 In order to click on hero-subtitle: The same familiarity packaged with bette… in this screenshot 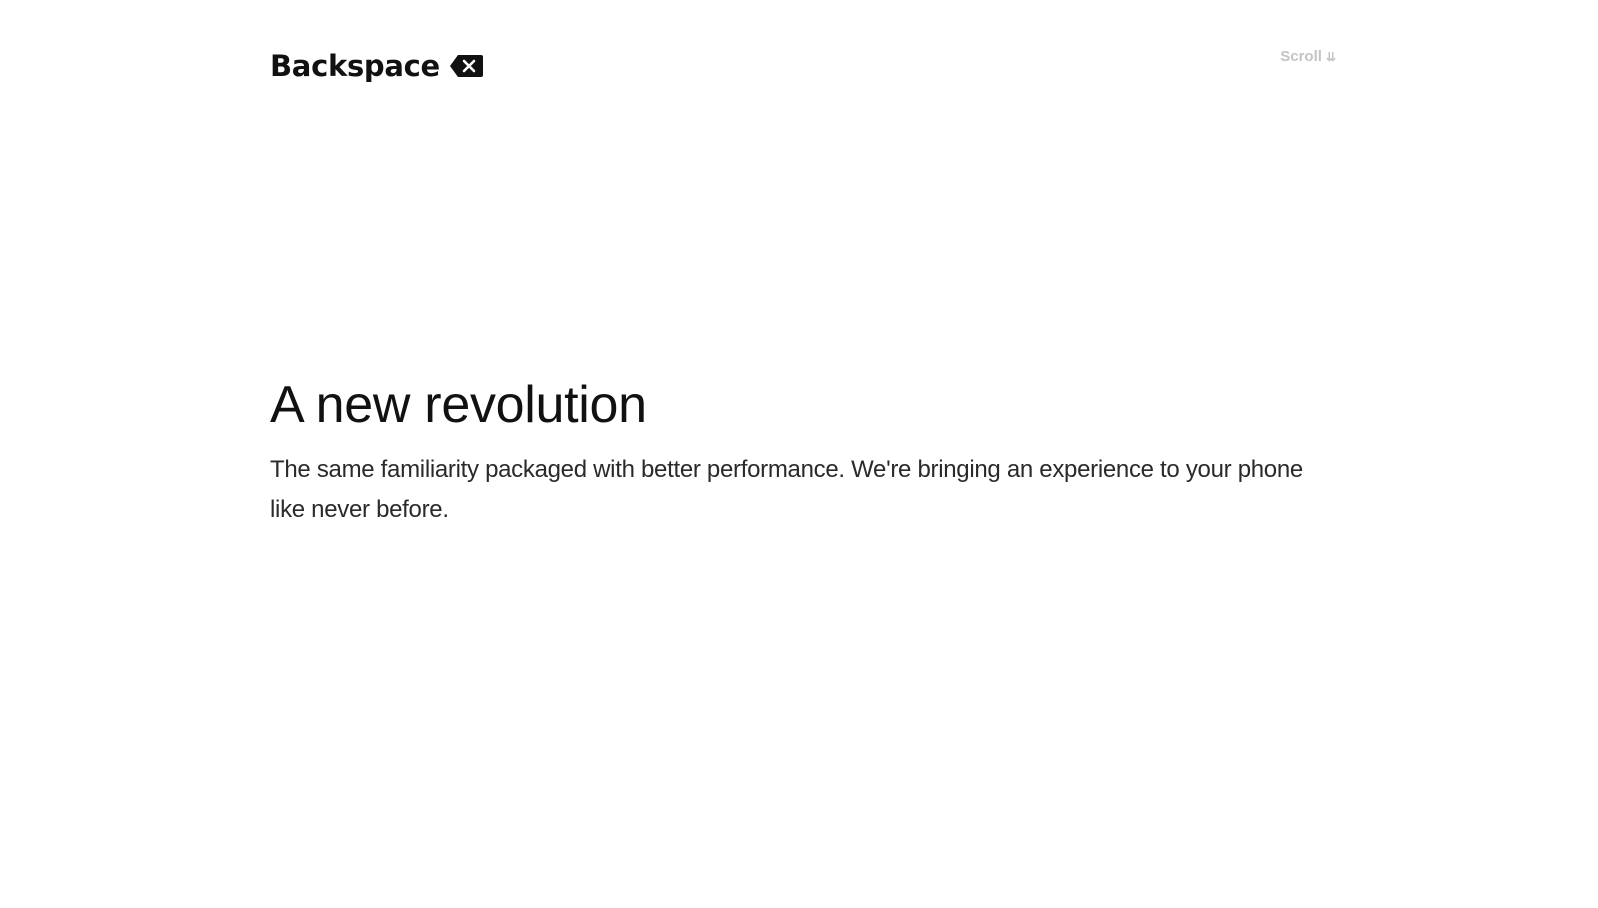, I will do `click(786, 489)`.